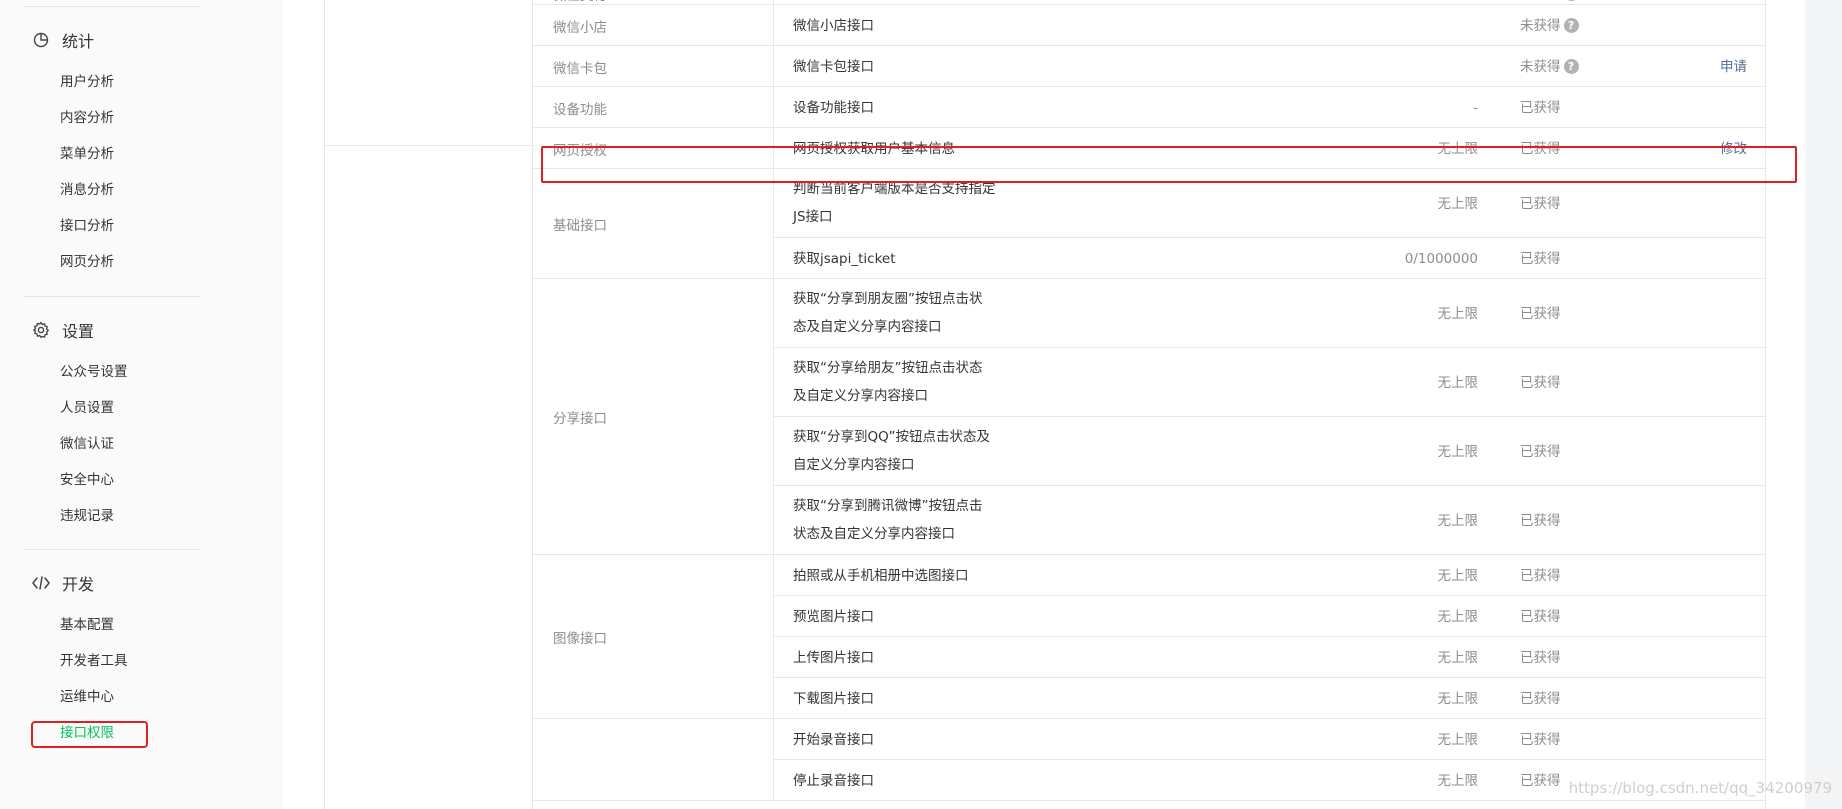  I want to click on sidebar-item: 消息分析, so click(87, 190).